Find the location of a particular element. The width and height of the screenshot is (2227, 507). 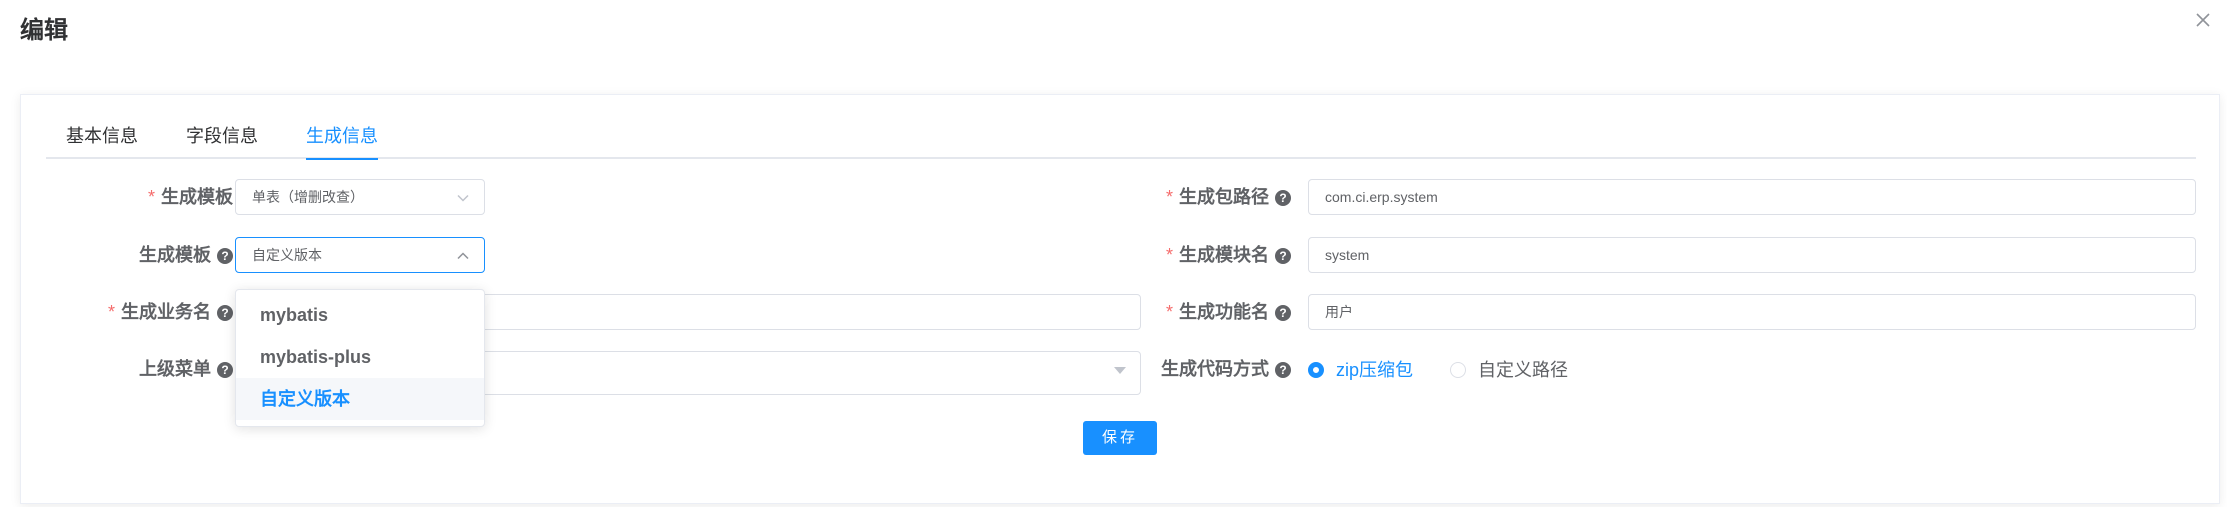

package-name-label: * 生成包路径? is located at coordinates (1228, 197).